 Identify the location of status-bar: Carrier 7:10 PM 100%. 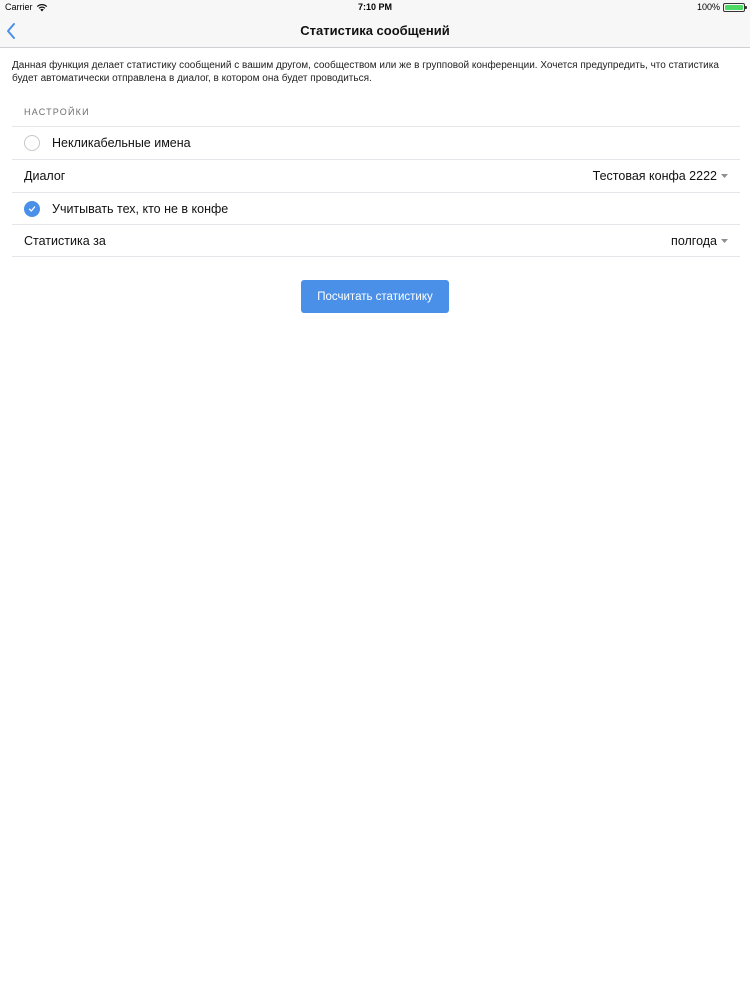
(375, 7).